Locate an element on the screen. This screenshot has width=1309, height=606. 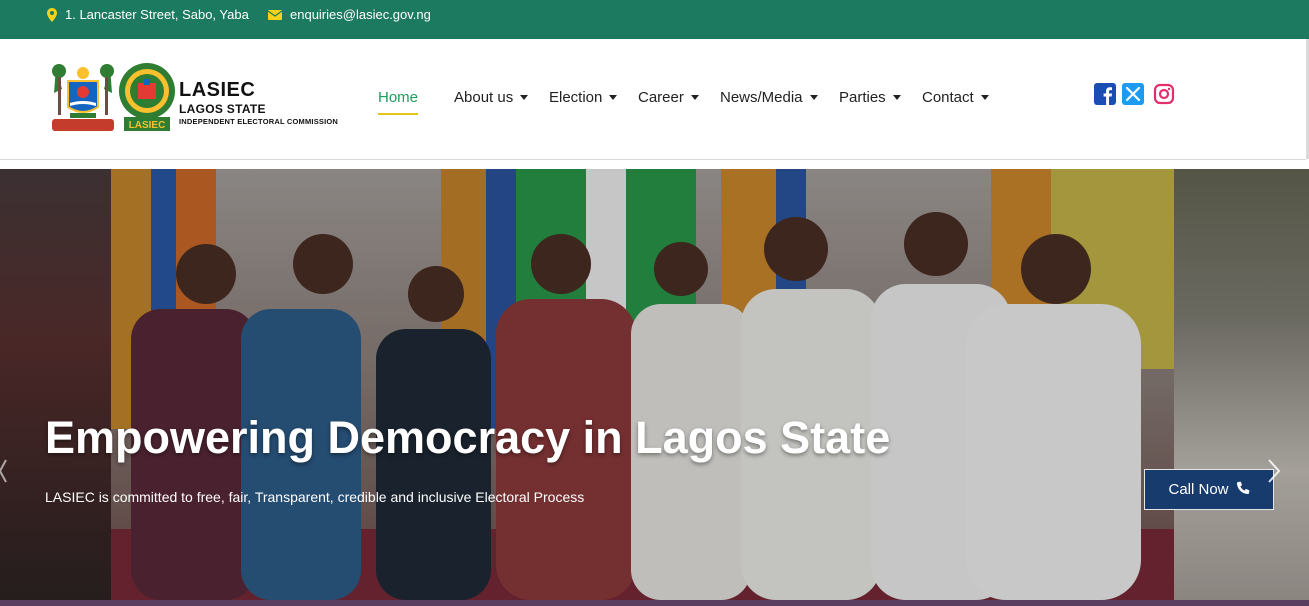
nav-election: Election is located at coordinates (583, 97).